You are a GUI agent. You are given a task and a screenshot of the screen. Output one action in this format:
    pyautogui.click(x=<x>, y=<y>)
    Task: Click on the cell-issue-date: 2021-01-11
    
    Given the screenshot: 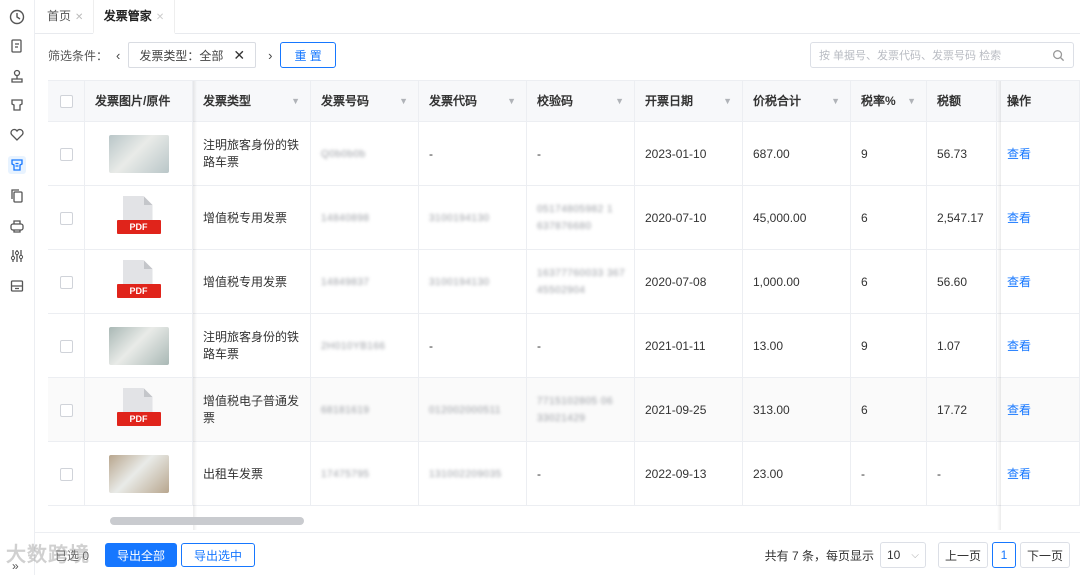 What is the action you would take?
    pyautogui.click(x=689, y=346)
    